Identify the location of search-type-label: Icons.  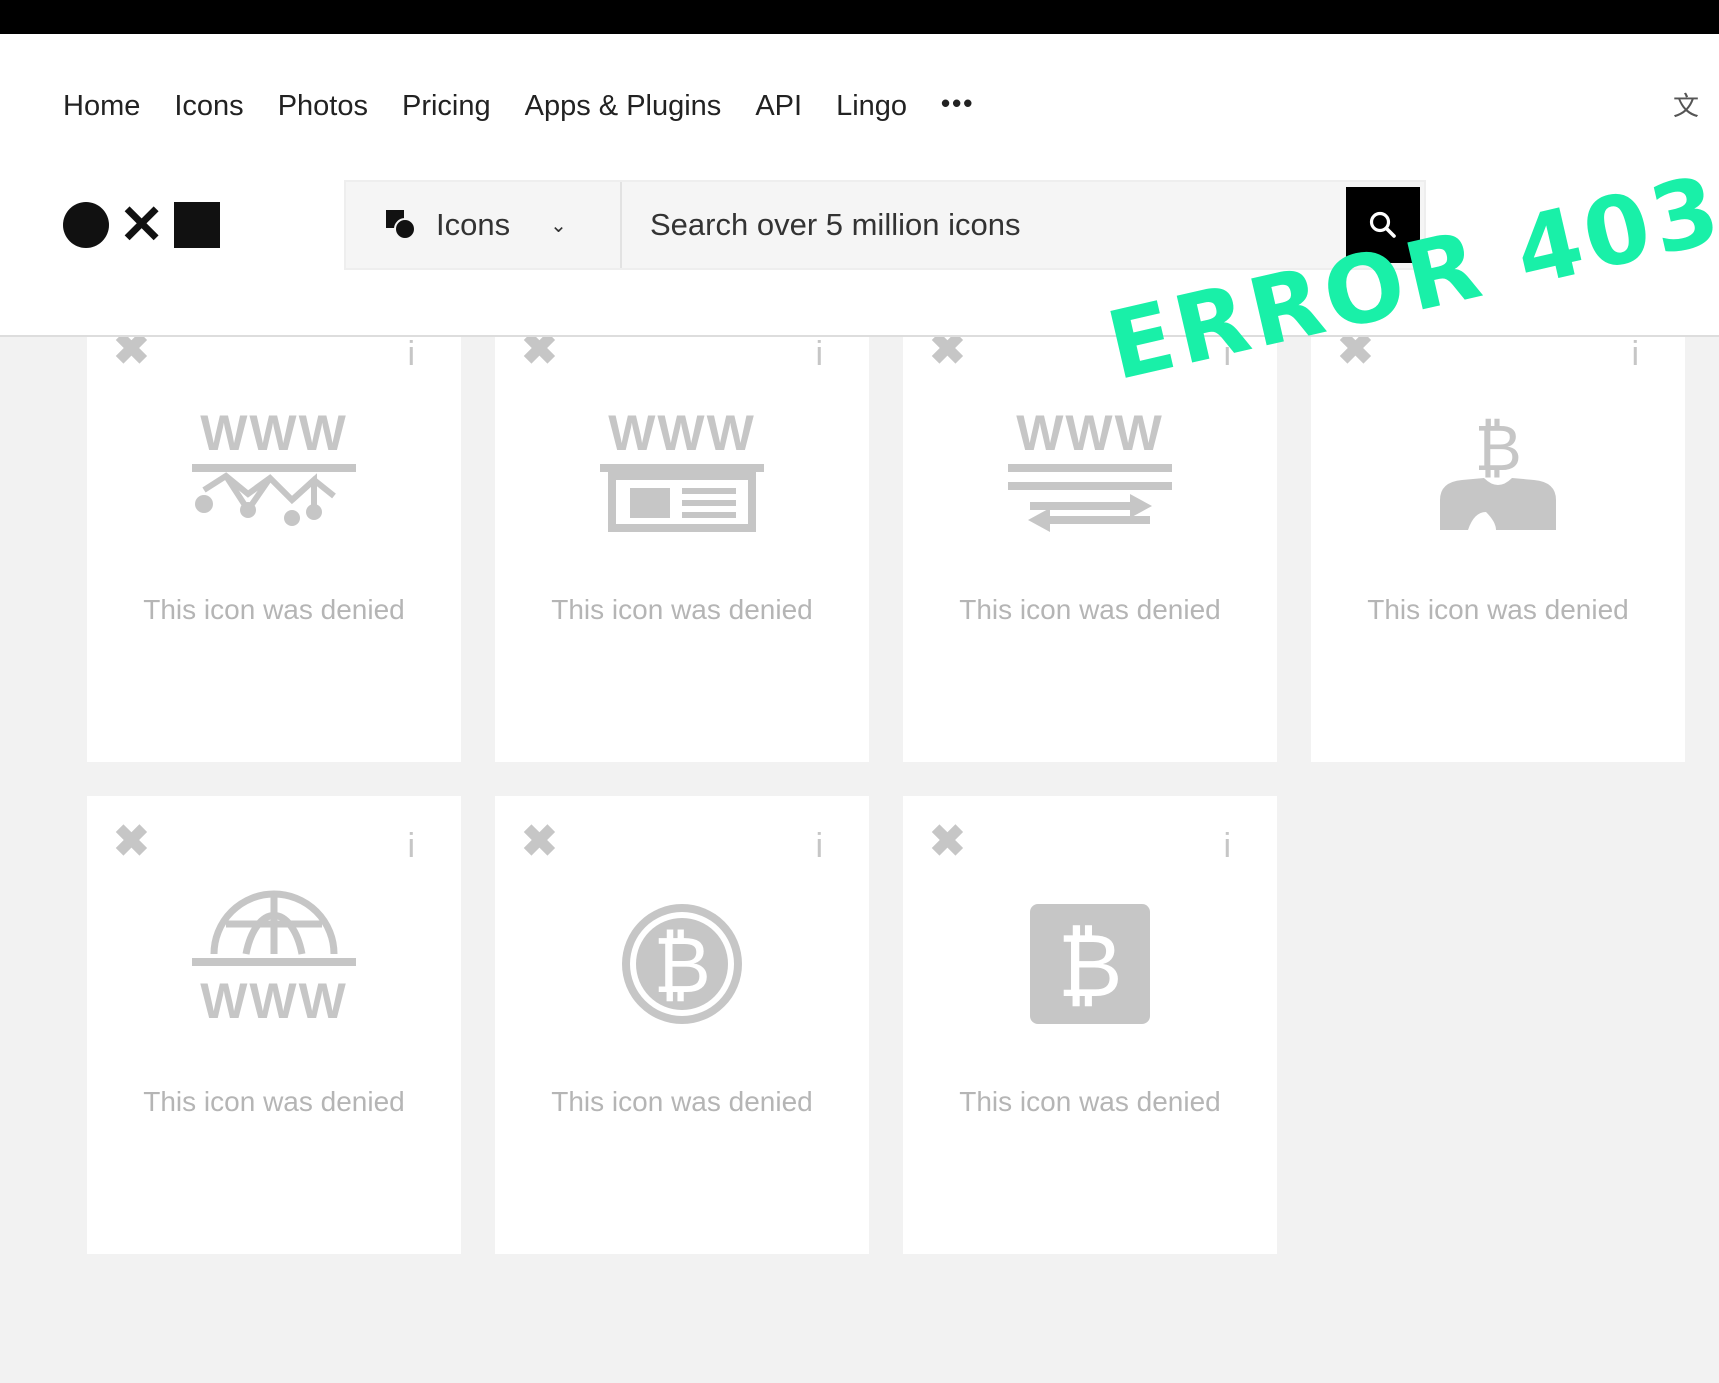
(473, 224).